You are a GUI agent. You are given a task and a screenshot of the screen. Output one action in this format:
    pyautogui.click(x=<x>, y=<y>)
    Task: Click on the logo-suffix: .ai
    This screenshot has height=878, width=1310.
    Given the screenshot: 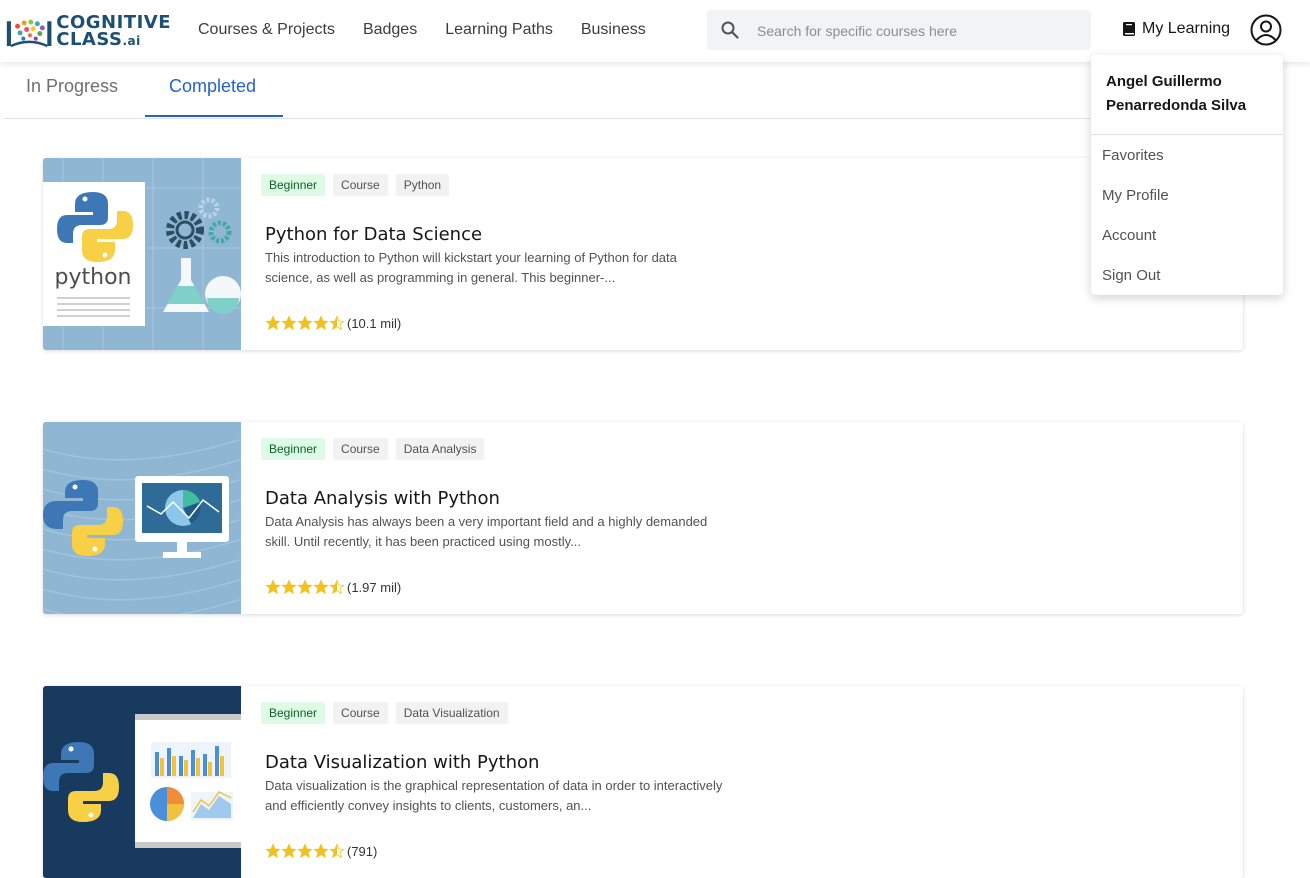 What is the action you would take?
    pyautogui.click(x=131, y=41)
    